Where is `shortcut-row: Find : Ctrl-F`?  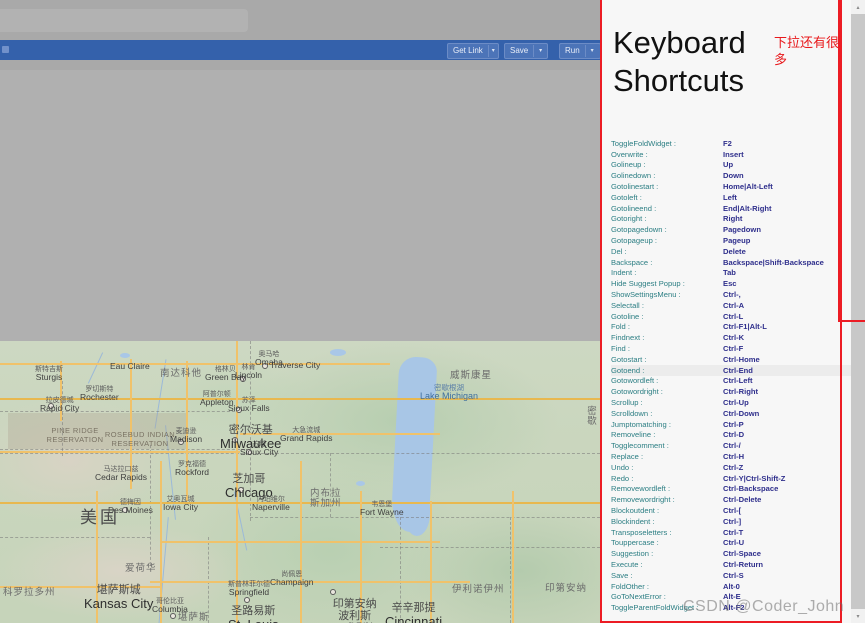
shortcut-row: Find : Ctrl-F is located at coordinates (731, 348).